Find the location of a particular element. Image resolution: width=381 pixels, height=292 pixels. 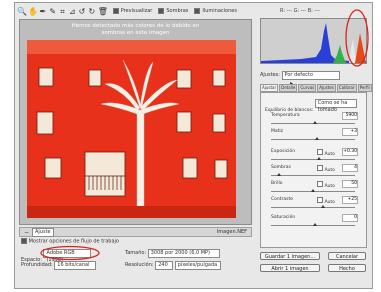

resolution-row: Resolución: 240 píxeles/pulgada is located at coordinates (173, 265).